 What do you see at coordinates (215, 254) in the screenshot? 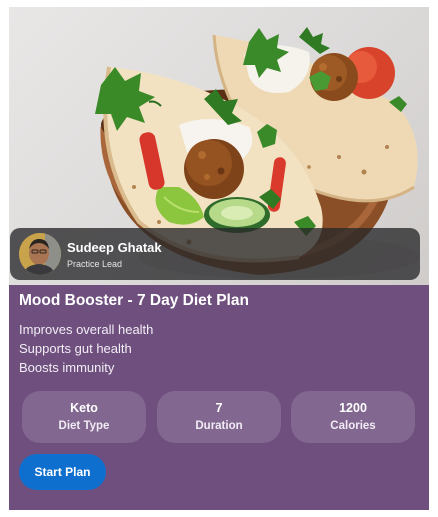
I see `author-bar: Sudeep Ghatak Practice Lead` at bounding box center [215, 254].